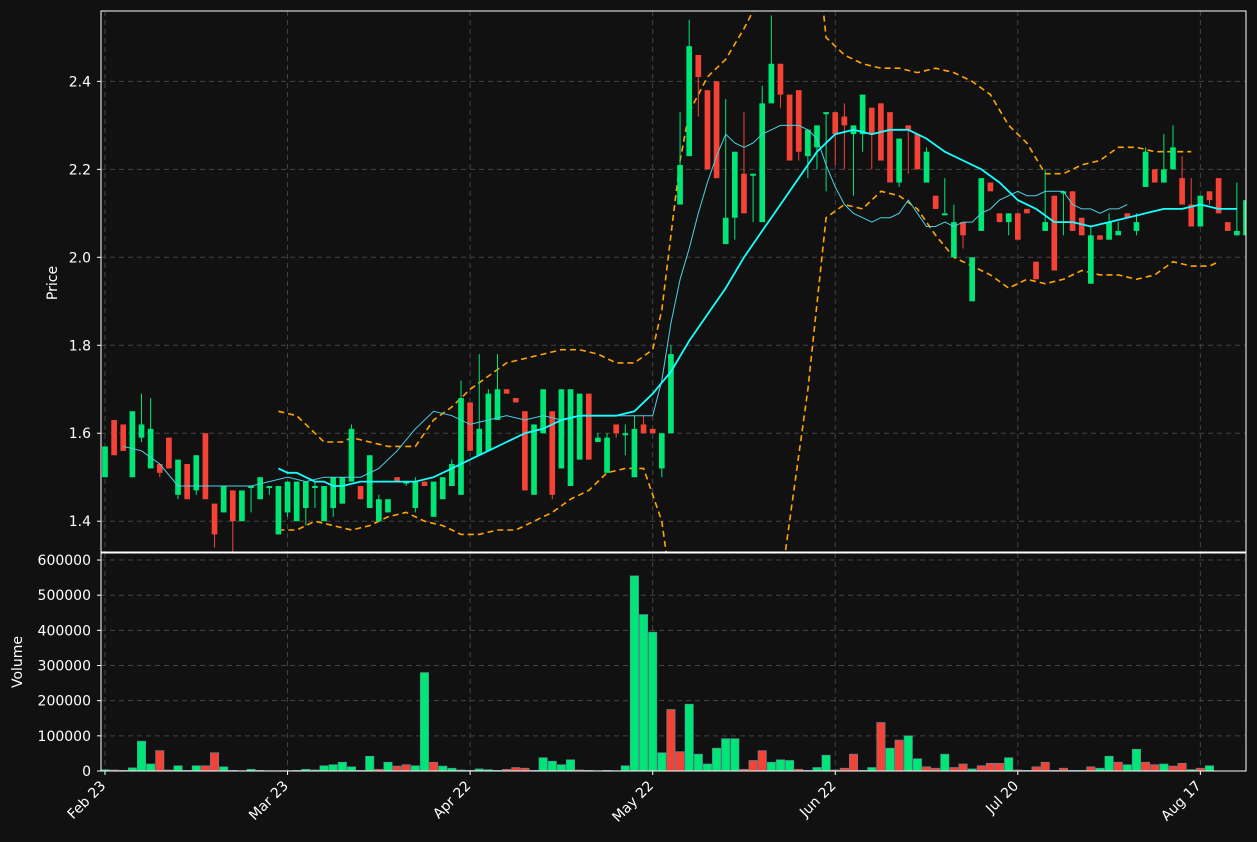  I want to click on volume-tick-label: 400000, so click(64, 631).